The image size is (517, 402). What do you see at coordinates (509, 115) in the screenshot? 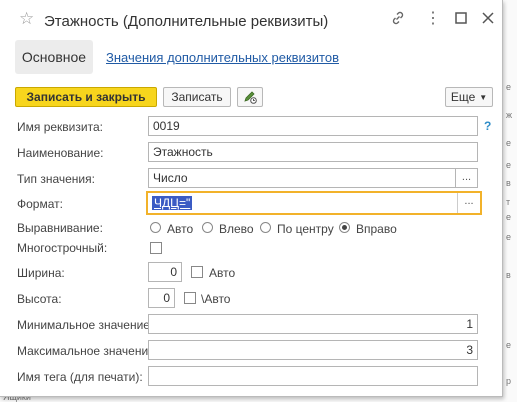
I see `bg-char: ж` at bounding box center [509, 115].